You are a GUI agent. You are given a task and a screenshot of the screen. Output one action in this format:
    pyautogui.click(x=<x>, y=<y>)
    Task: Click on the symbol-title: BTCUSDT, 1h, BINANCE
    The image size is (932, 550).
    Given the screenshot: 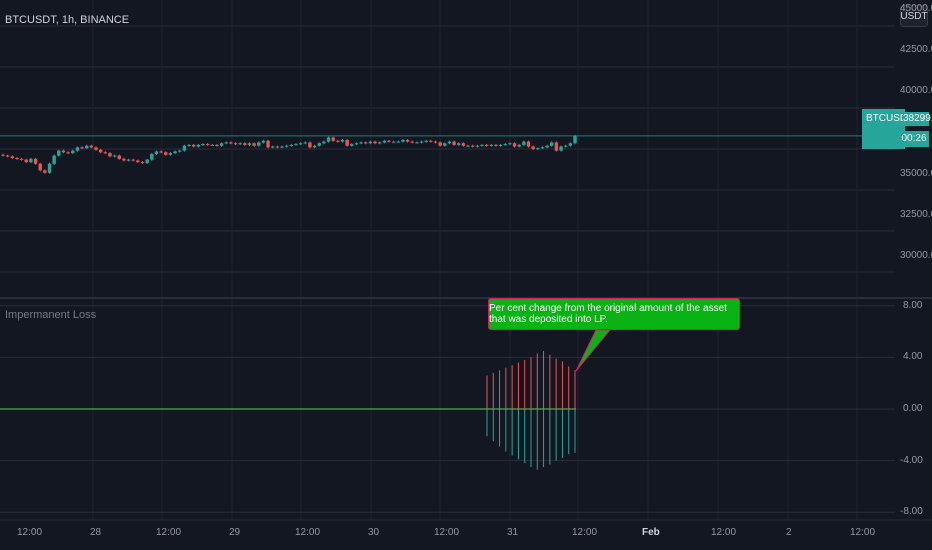 What is the action you would take?
    pyautogui.click(x=67, y=20)
    